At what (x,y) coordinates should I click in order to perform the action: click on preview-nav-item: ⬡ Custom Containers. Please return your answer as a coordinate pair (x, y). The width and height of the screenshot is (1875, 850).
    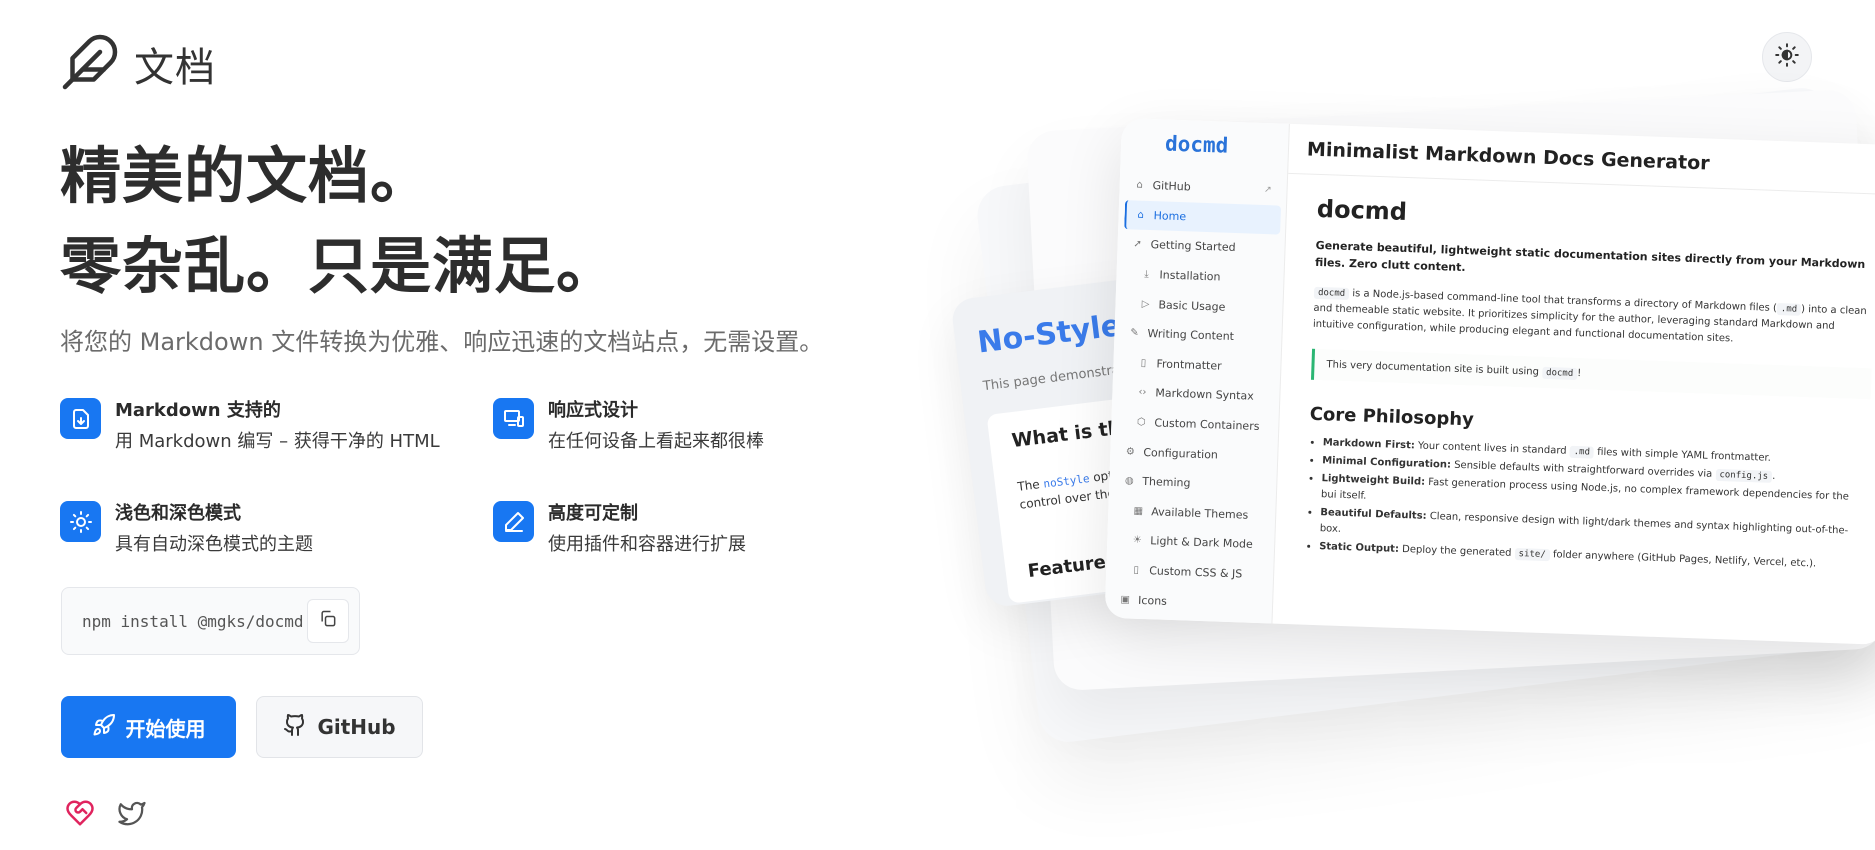
    Looking at the image, I should click on (1195, 424).